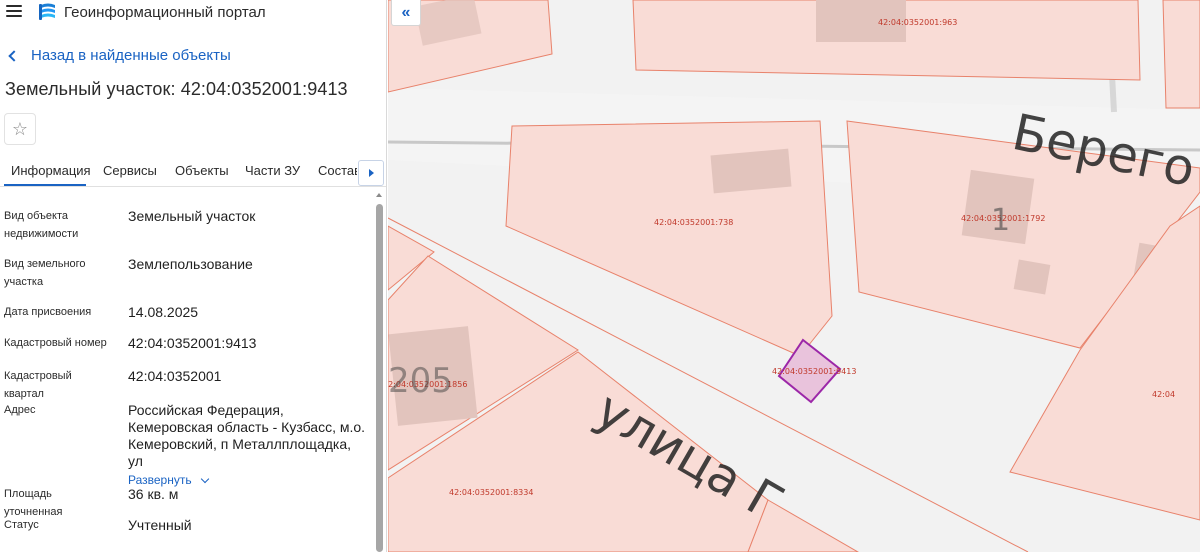  What do you see at coordinates (38, 385) in the screenshot?
I see `property-label: Кадастровый квартал` at bounding box center [38, 385].